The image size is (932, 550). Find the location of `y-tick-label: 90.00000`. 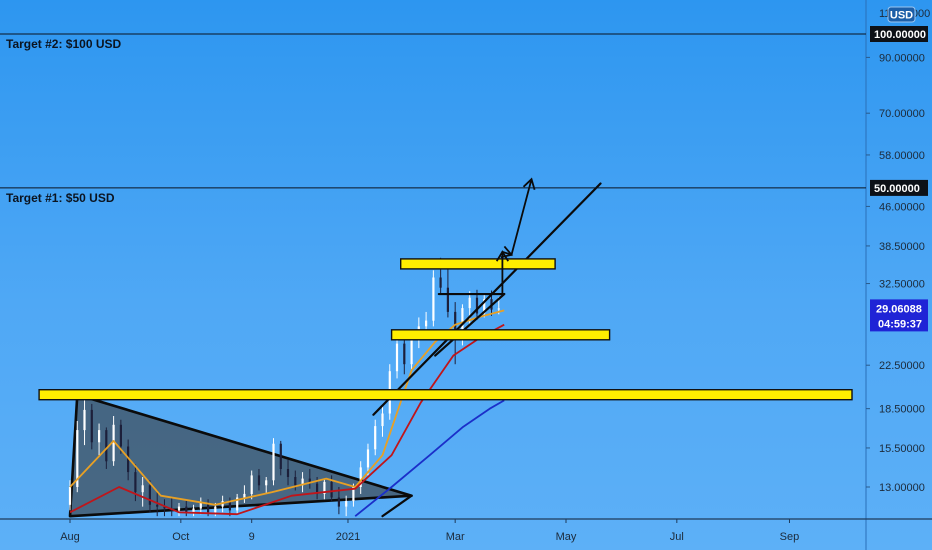

y-tick-label: 90.00000 is located at coordinates (902, 58).